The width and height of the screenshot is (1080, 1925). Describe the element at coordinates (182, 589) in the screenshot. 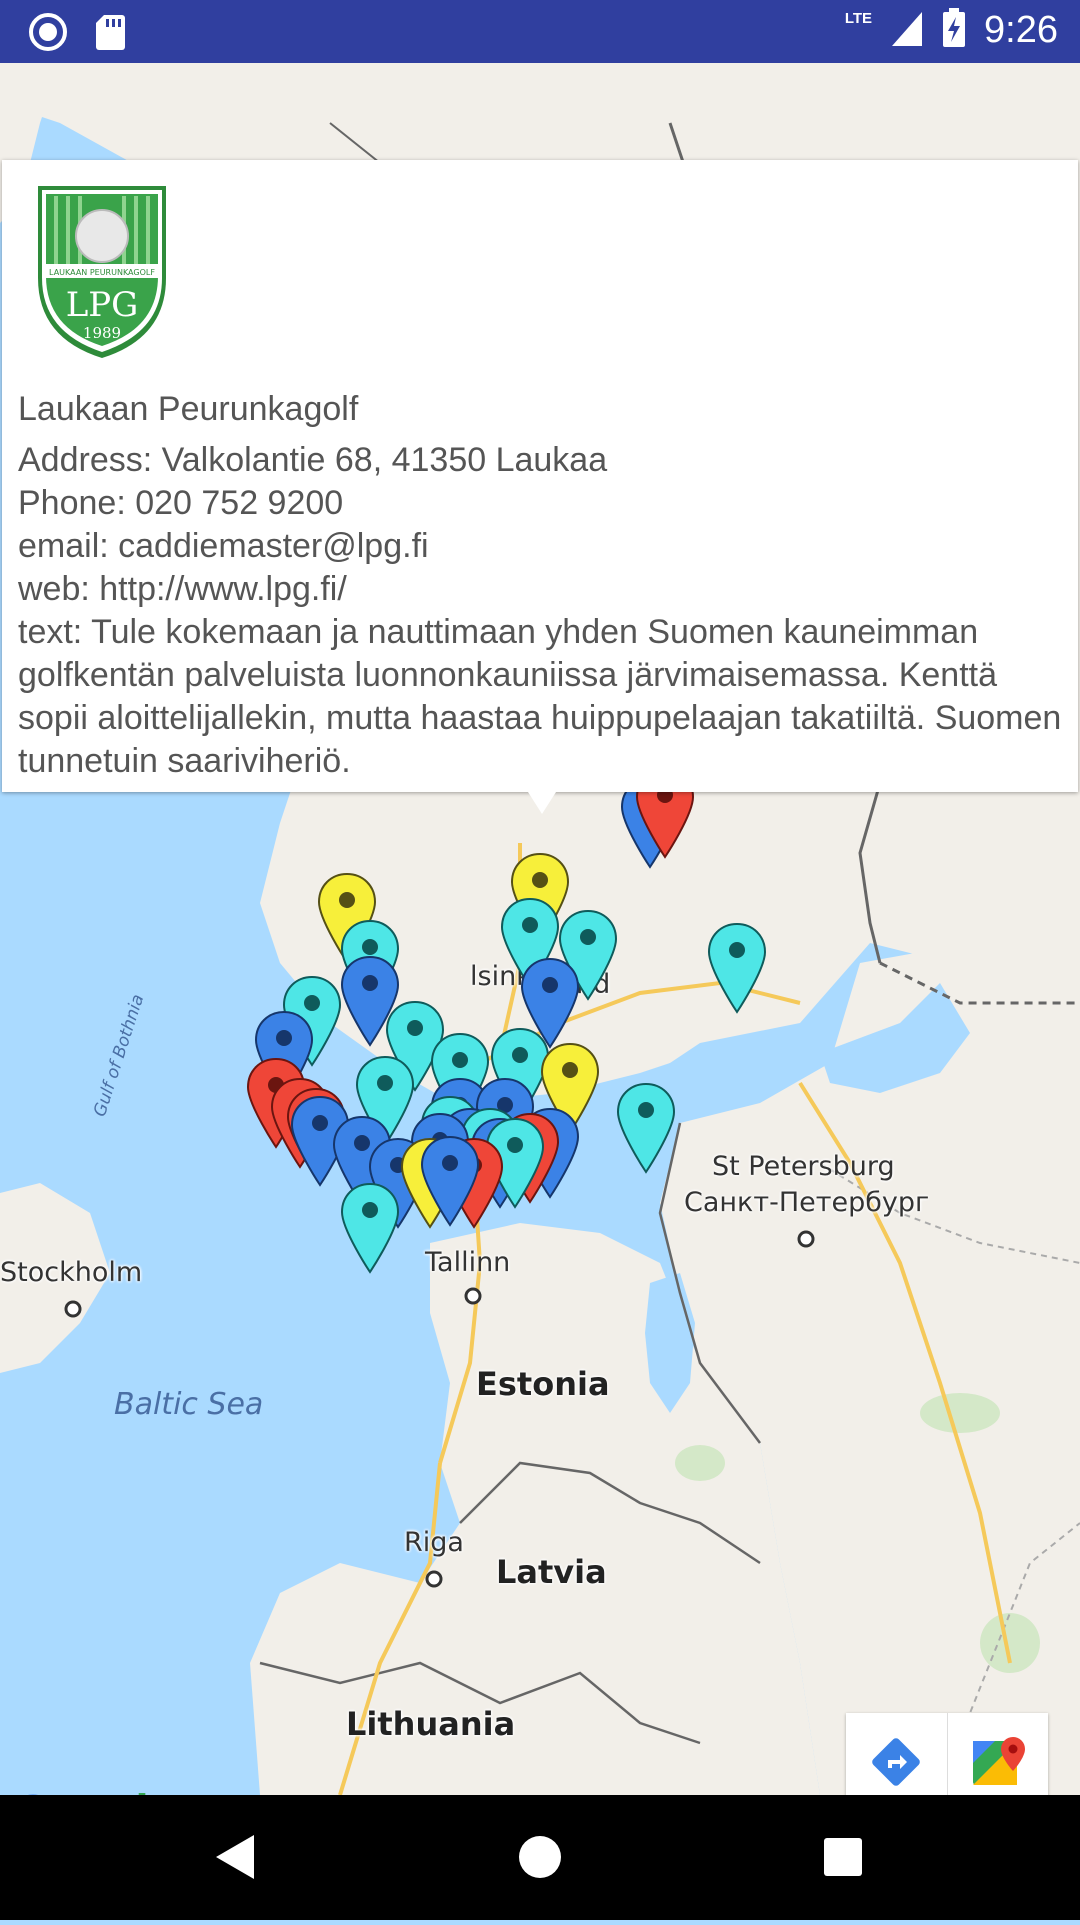

I see `place-web: web: http://www.lpg.fi/` at that location.